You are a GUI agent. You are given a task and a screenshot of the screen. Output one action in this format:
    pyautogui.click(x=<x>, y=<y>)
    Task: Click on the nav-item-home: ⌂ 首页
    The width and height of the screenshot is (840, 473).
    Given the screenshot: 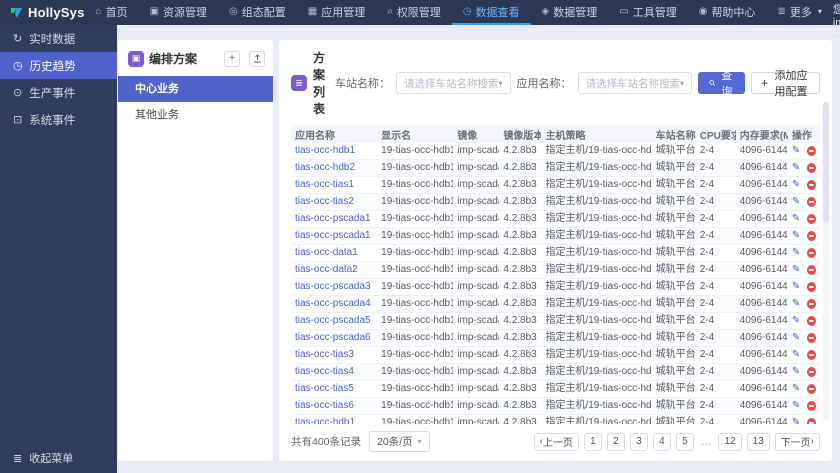 What is the action you would take?
    pyautogui.click(x=112, y=12)
    